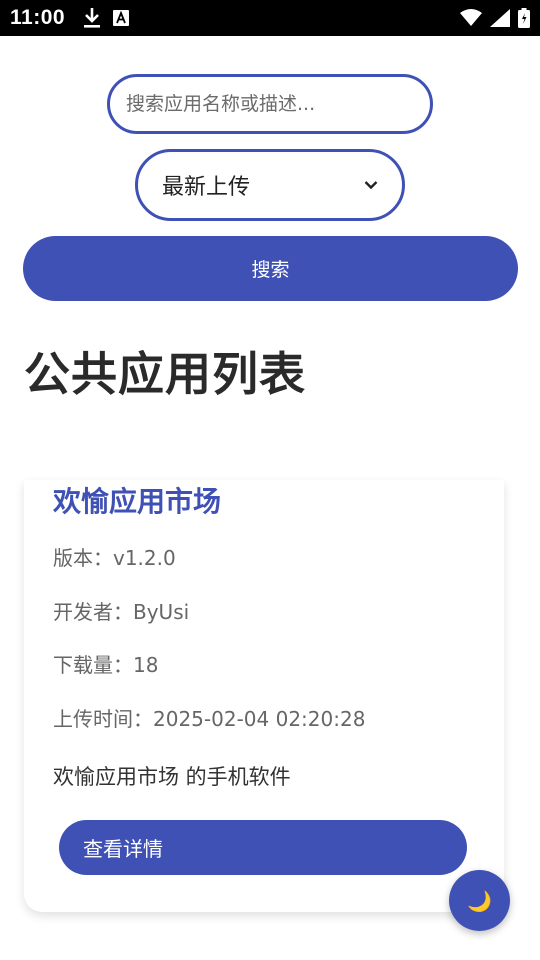 The width and height of the screenshot is (540, 960). I want to click on moon-icon: 🌙, so click(479, 900).